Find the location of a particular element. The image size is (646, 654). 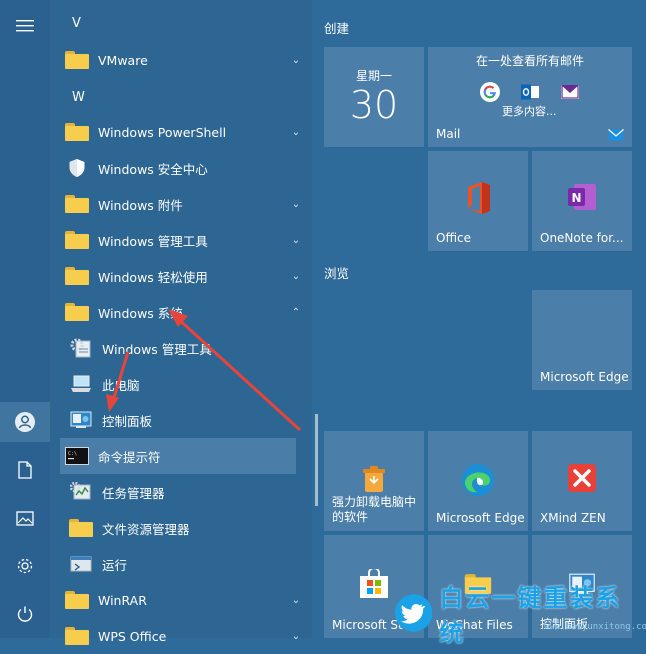

tile-microsoft-edge-large: Microsoft Edge is located at coordinates (582, 340).